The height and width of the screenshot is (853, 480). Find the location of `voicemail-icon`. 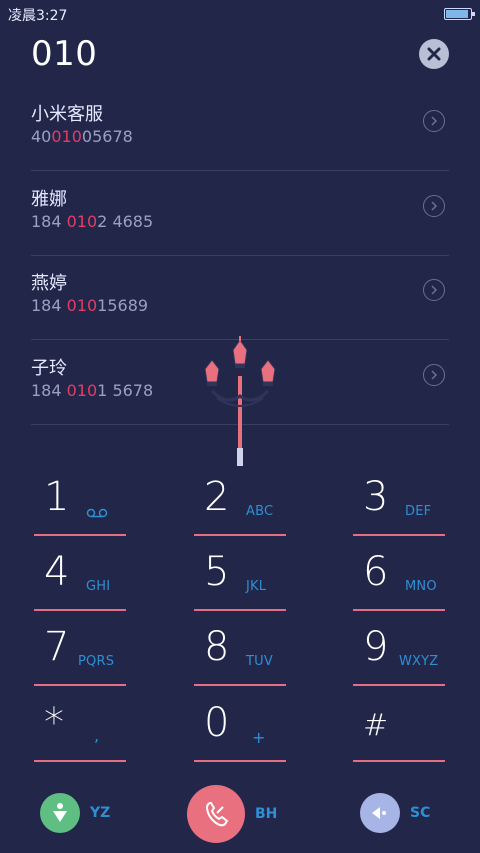

voicemail-icon is located at coordinates (97, 513).